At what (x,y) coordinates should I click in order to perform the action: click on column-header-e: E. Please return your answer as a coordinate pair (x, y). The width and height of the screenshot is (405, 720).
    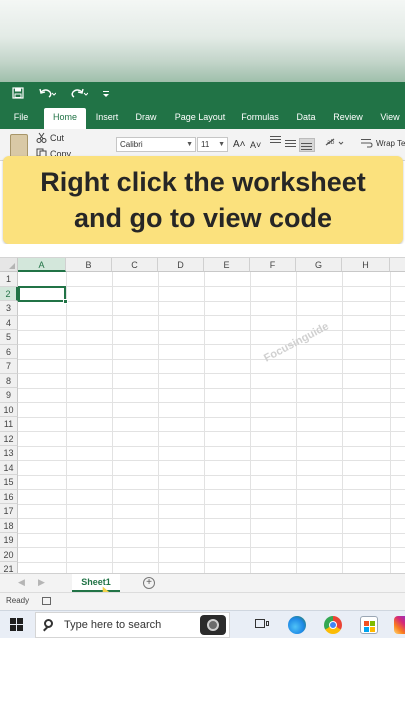
    Looking at the image, I should click on (227, 265).